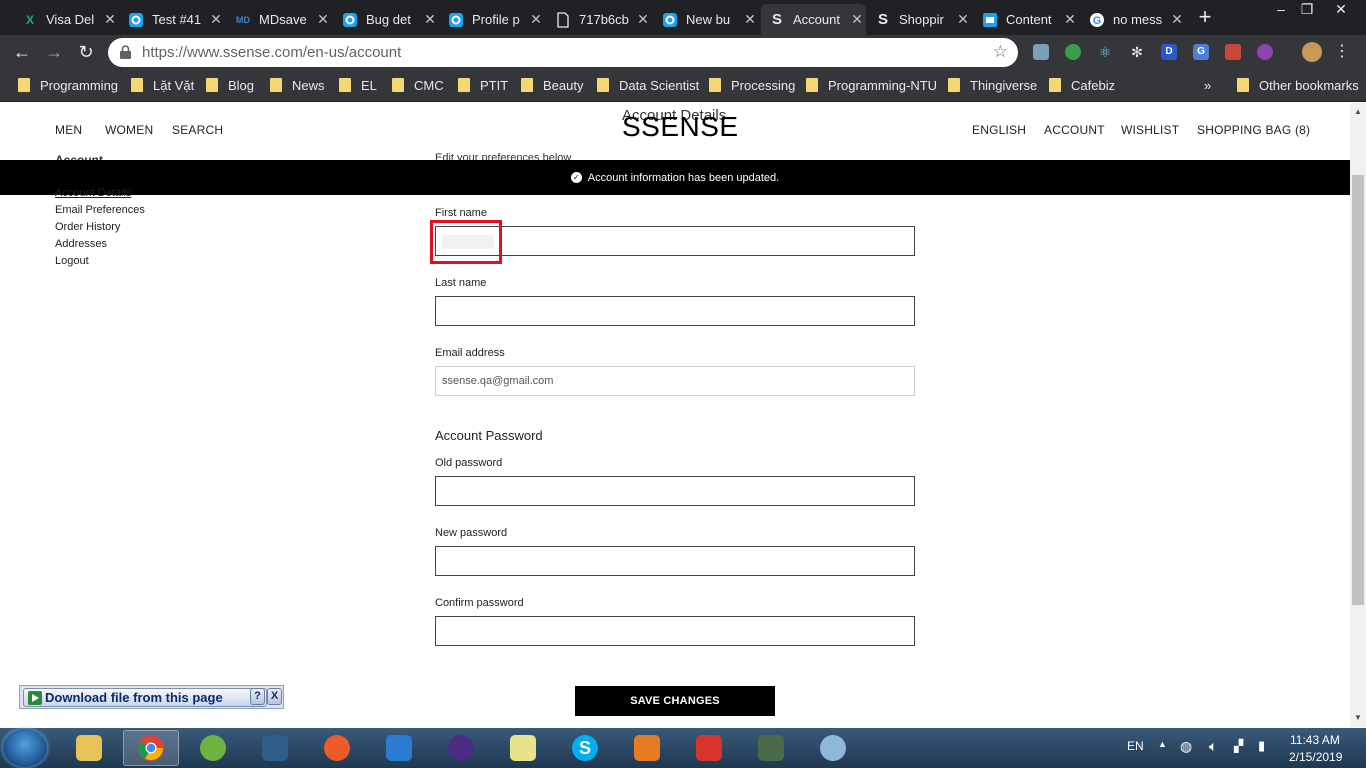 The height and width of the screenshot is (768, 1366). What do you see at coordinates (461, 748) in the screenshot?
I see `eclipse-icon` at bounding box center [461, 748].